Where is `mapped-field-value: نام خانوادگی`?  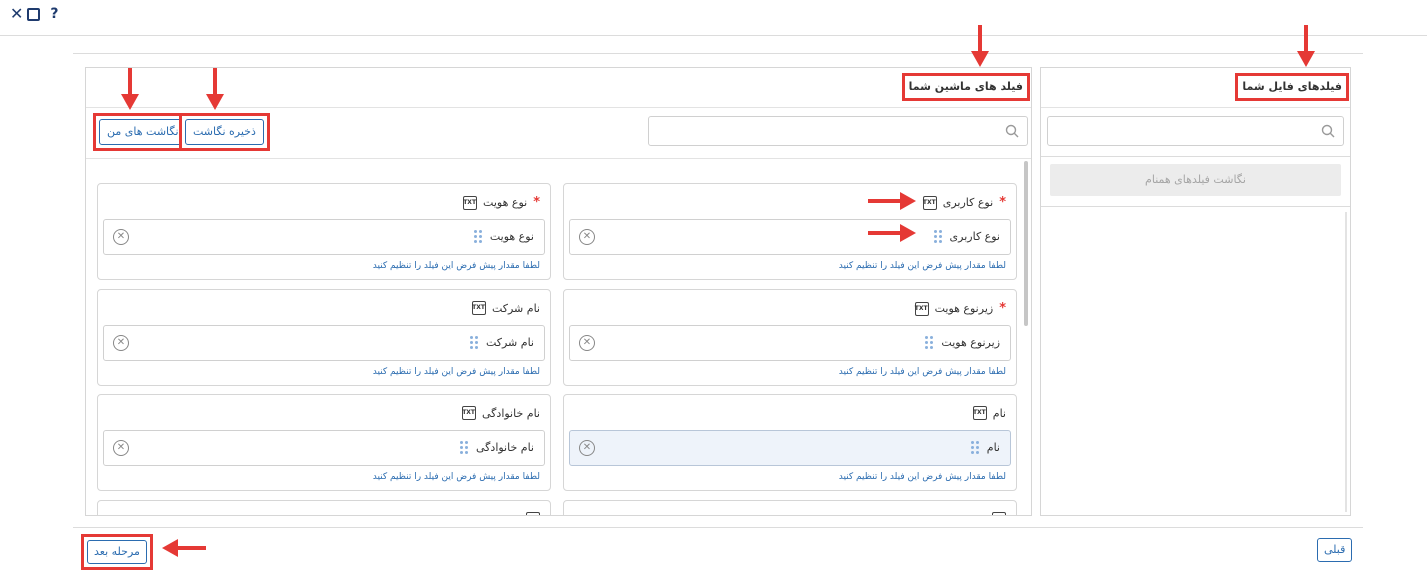 mapped-field-value: نام خانوادگی is located at coordinates (505, 447).